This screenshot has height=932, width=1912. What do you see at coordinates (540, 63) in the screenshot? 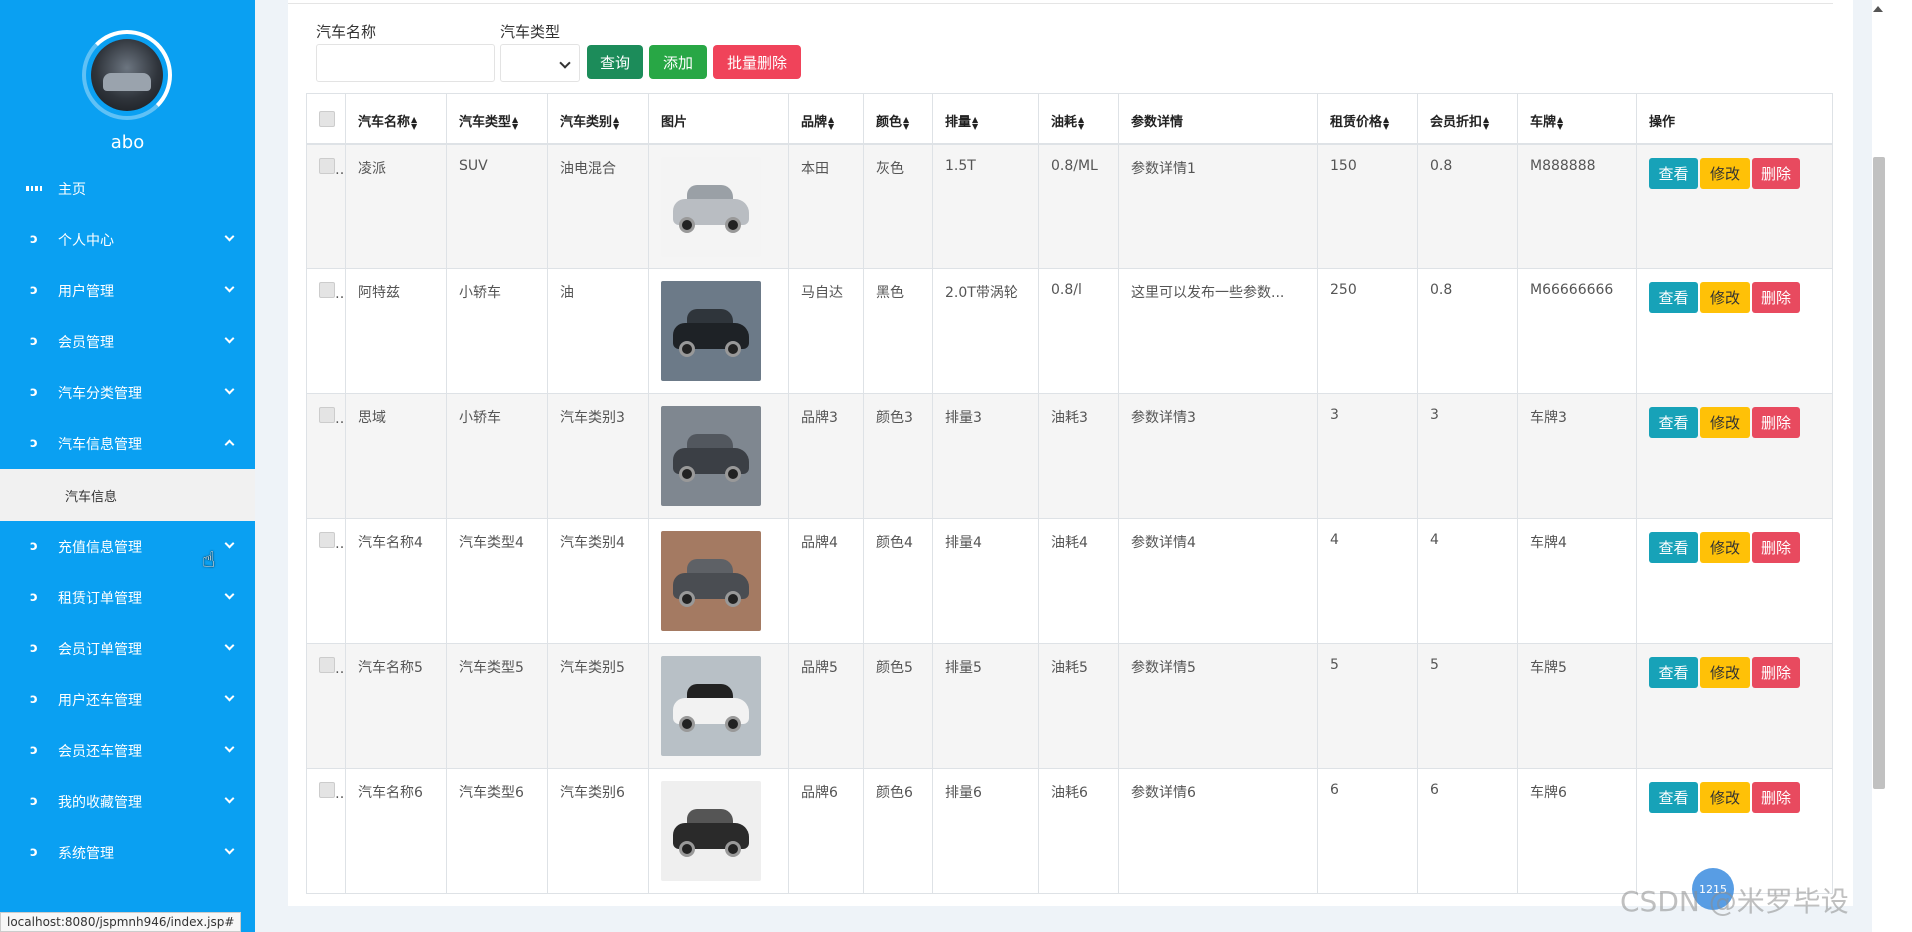
I see `car-type-select` at bounding box center [540, 63].